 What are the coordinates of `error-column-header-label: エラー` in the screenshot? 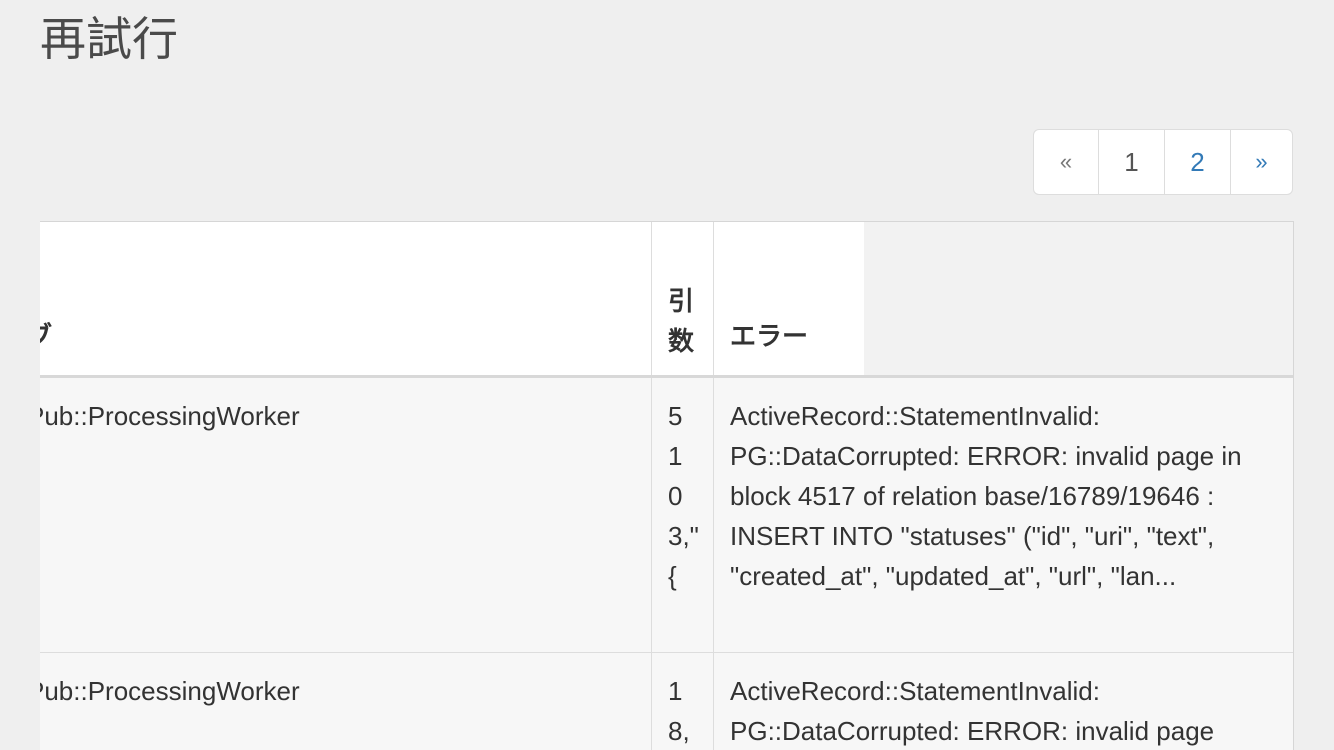 It's located at (769, 337).